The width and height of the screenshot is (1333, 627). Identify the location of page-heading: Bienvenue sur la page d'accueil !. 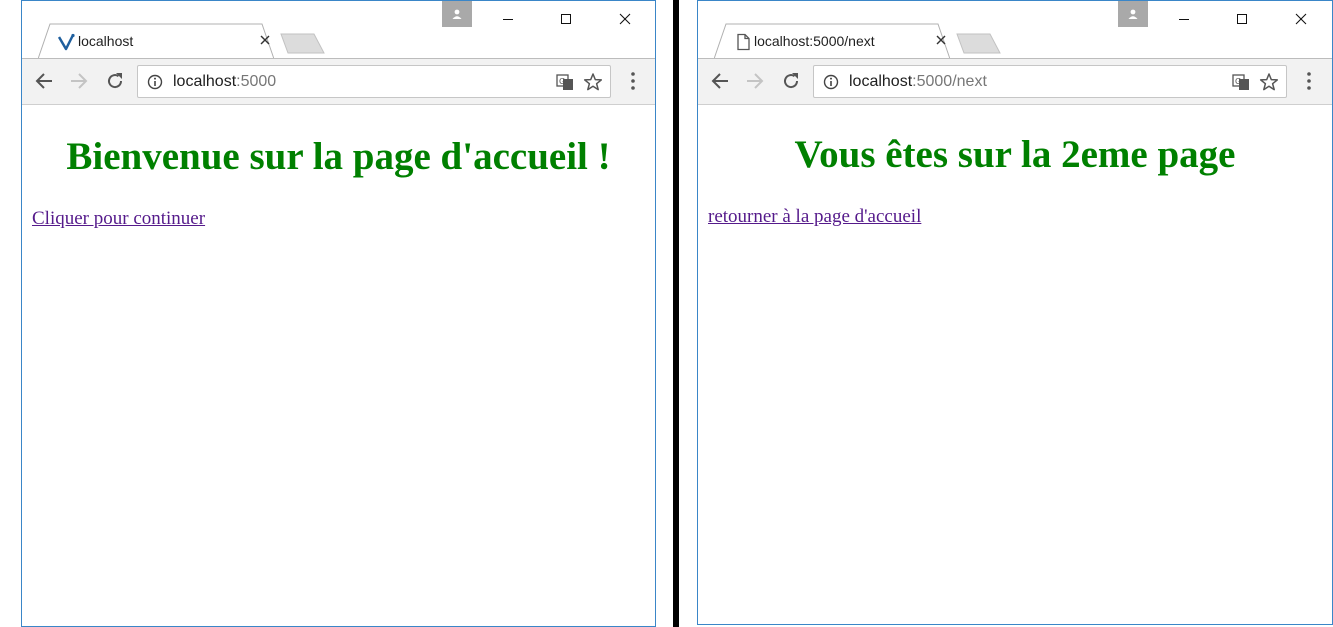
(338, 156).